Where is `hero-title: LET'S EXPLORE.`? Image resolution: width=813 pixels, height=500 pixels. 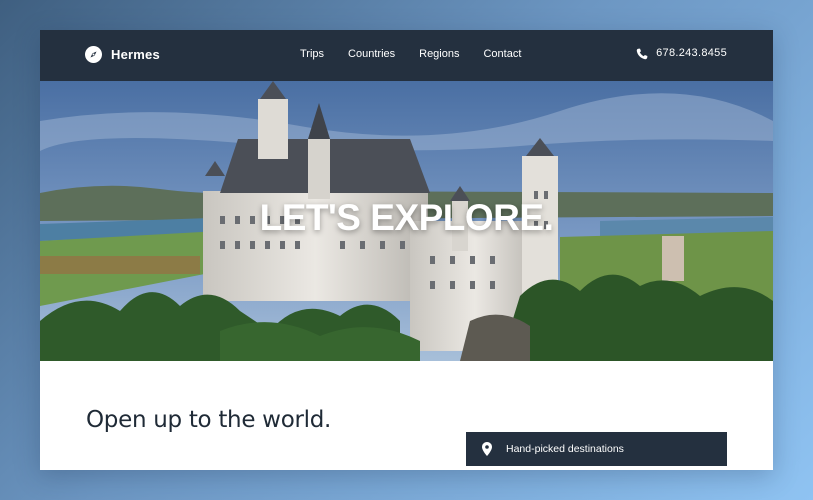 hero-title: LET'S EXPLORE. is located at coordinates (406, 217).